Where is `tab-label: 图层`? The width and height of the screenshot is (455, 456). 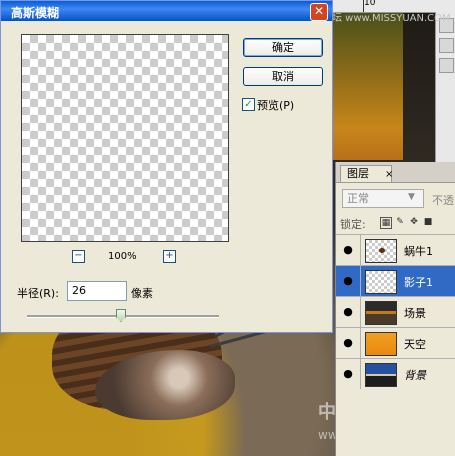
tab-label: 图层 is located at coordinates (358, 173).